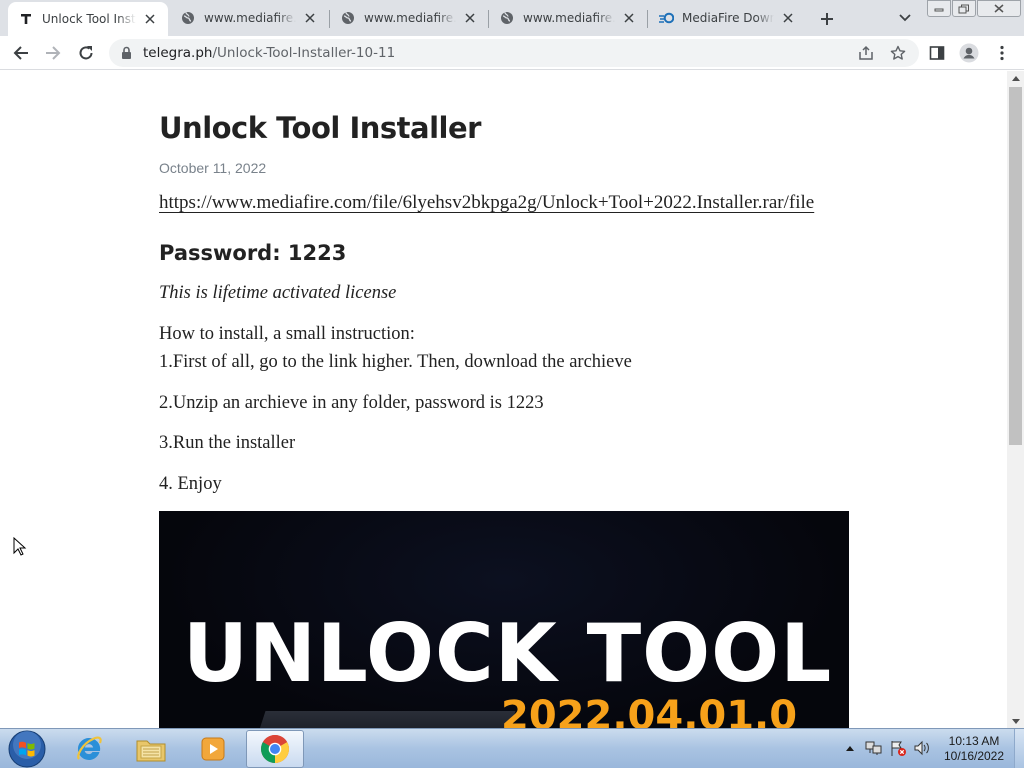  I want to click on show-hidden-icons-button, so click(850, 748).